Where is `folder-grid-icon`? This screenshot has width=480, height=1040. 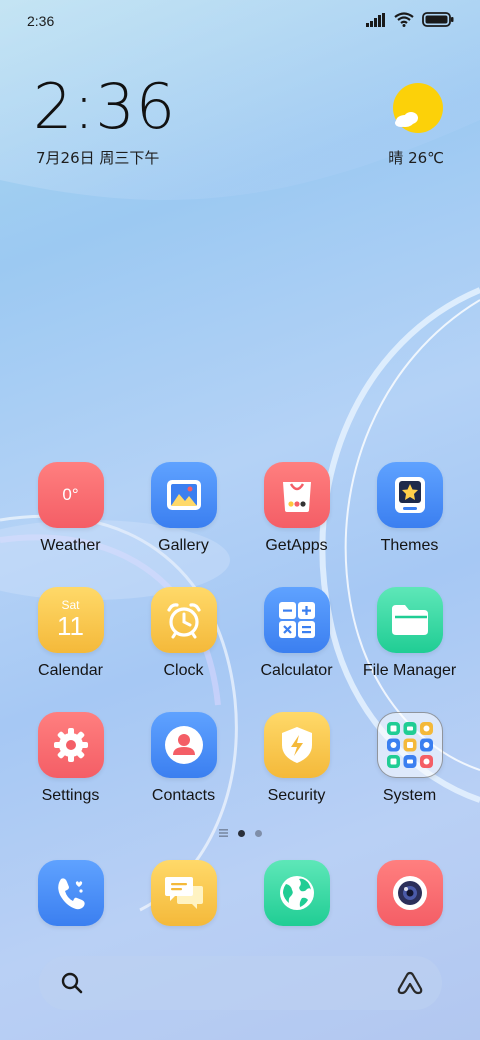 folder-grid-icon is located at coordinates (409, 745).